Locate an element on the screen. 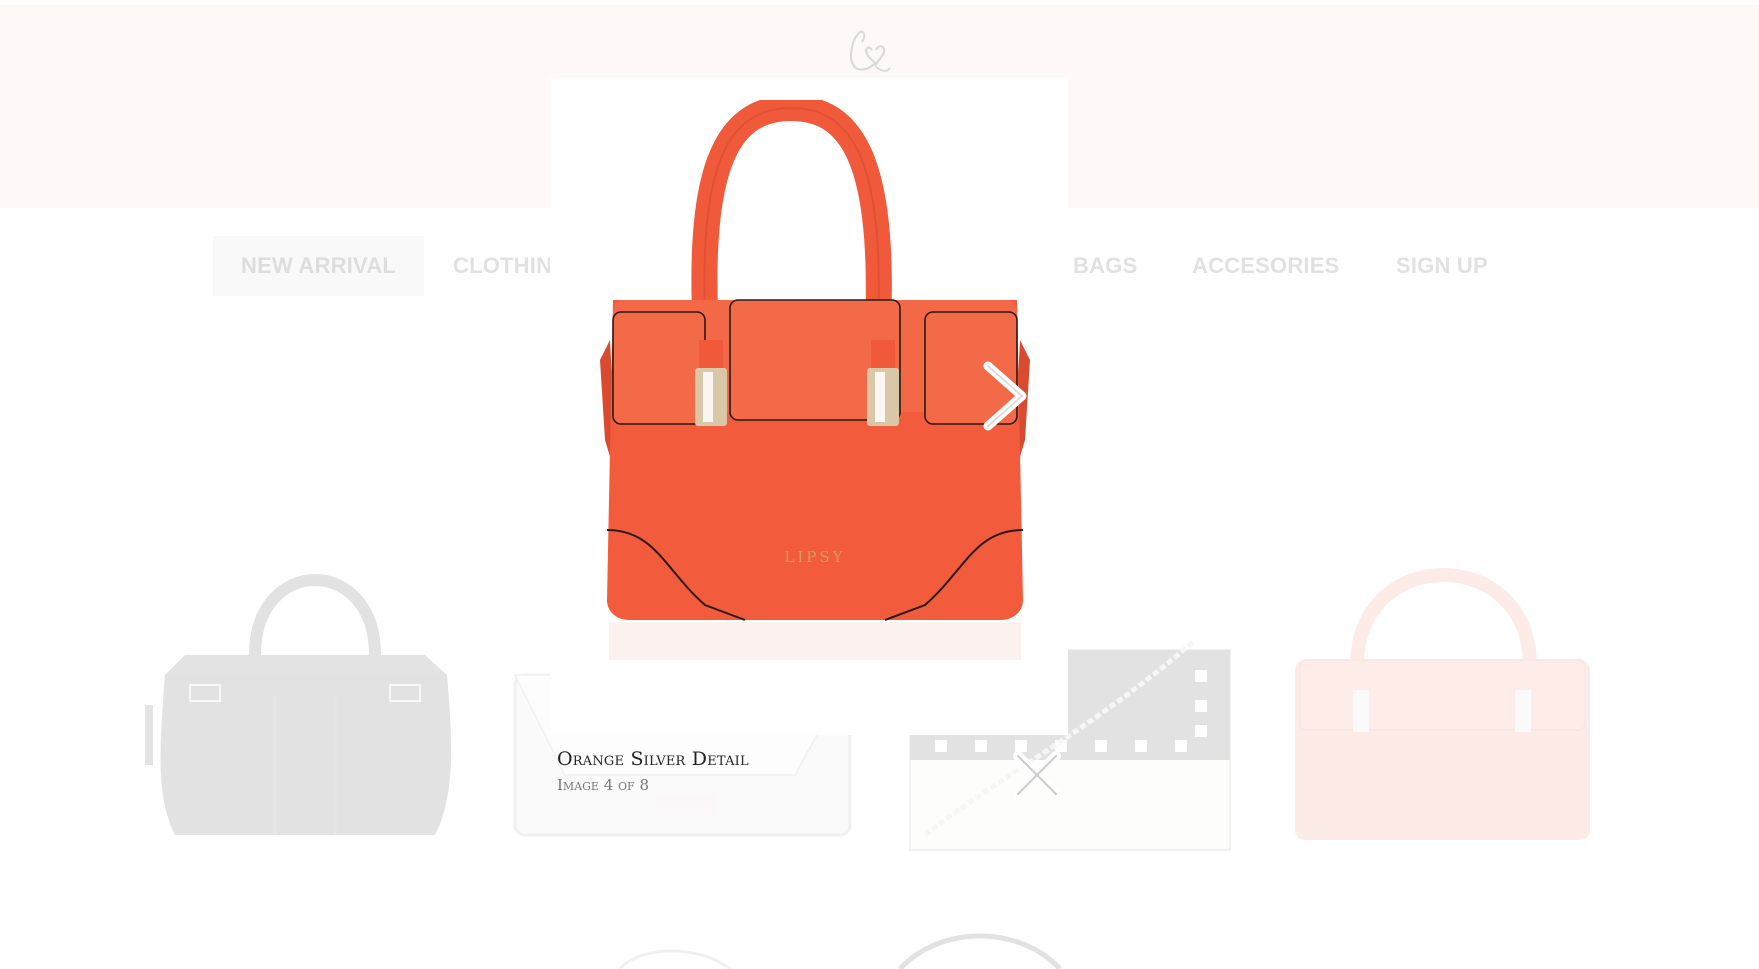  bag-brand-logo: LIPSY is located at coordinates (814, 557).